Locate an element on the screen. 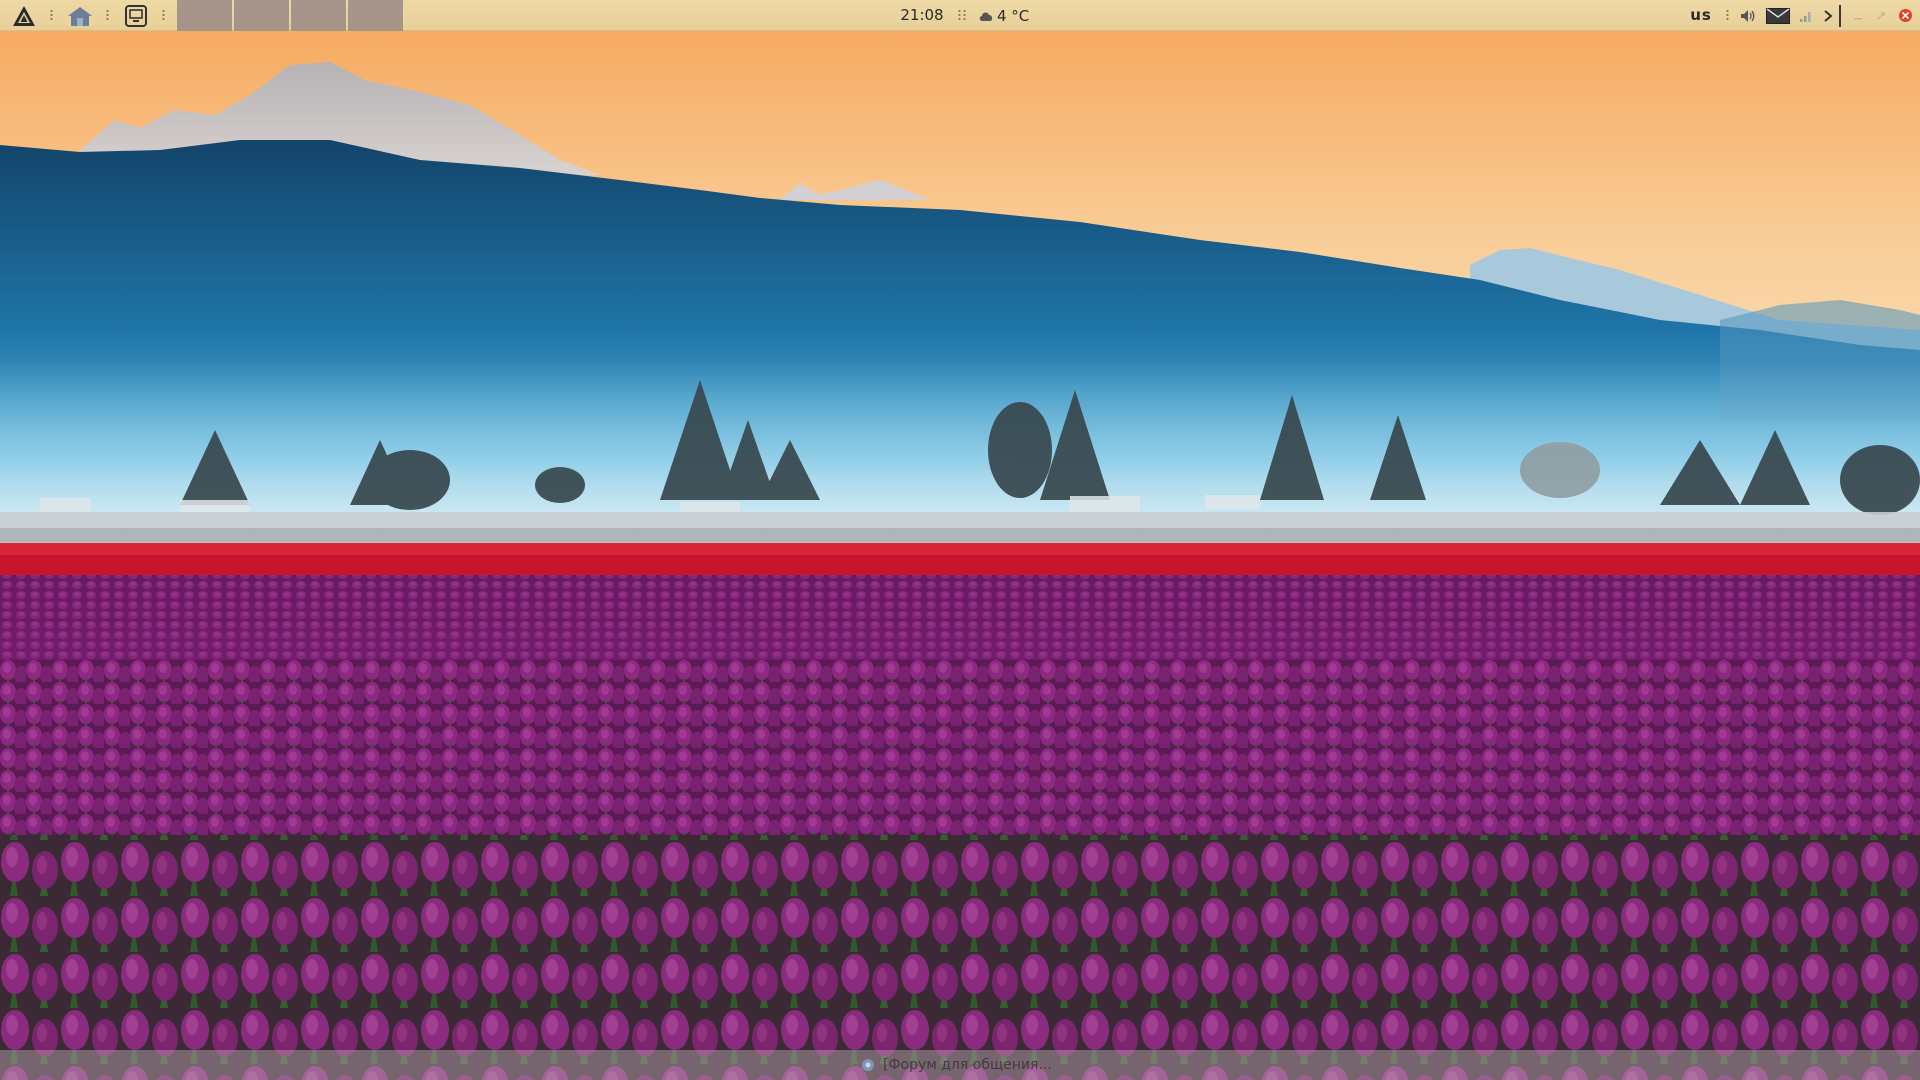 The image size is (1920, 1080). keyboard-layout-indicator: us is located at coordinates (1701, 15).